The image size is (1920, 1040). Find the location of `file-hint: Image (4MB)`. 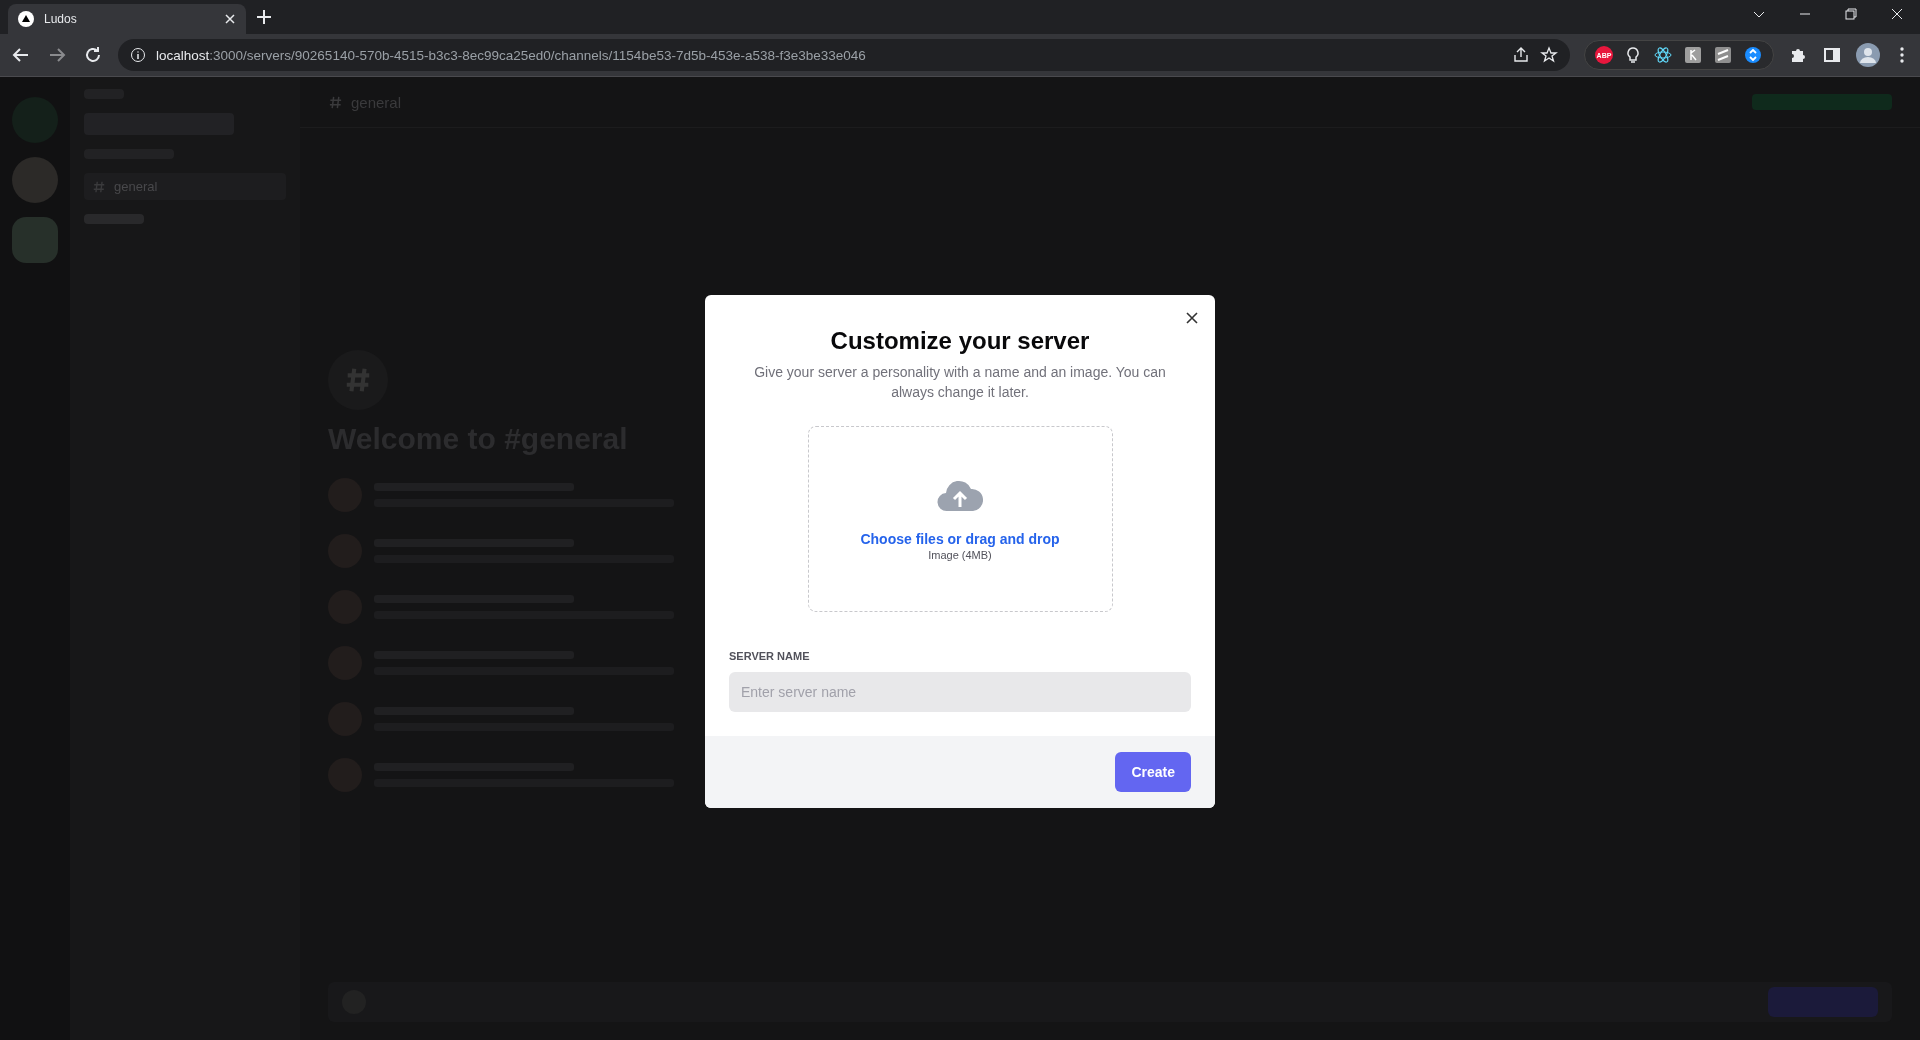

file-hint: Image (4MB) is located at coordinates (960, 555).